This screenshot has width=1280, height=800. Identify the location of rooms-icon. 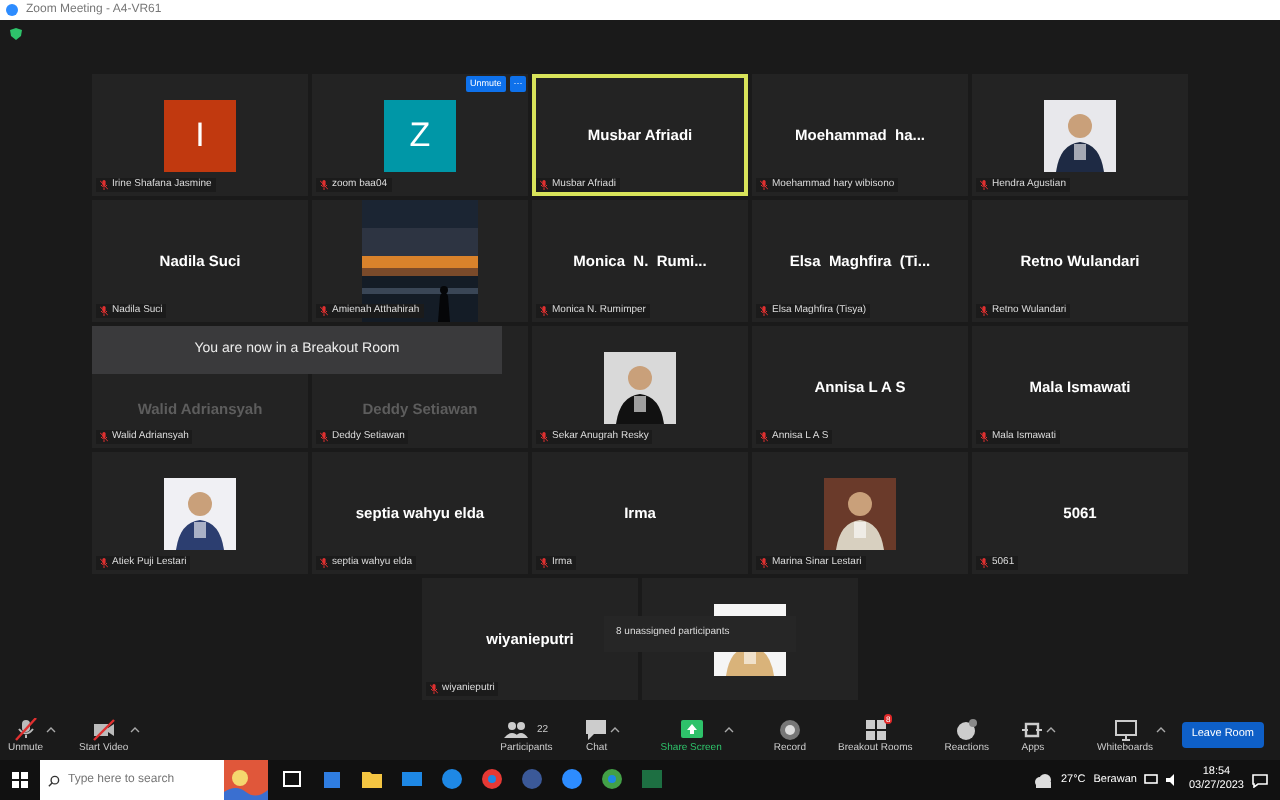
(875, 729).